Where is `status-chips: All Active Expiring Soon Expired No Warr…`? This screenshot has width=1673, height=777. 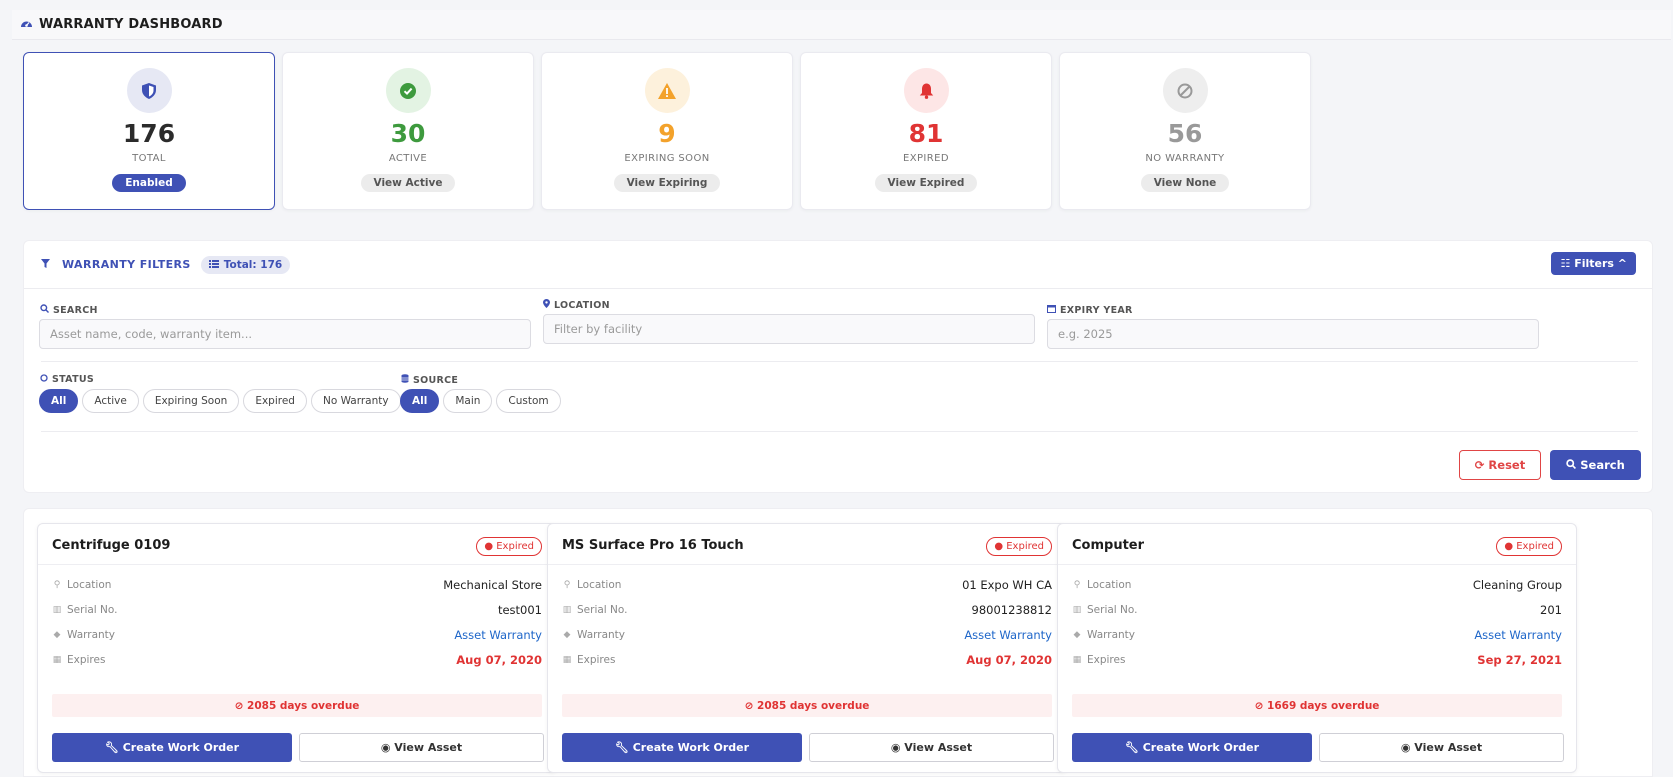
status-chips: All Active Expiring Soon Expired No Warr… is located at coordinates (220, 401).